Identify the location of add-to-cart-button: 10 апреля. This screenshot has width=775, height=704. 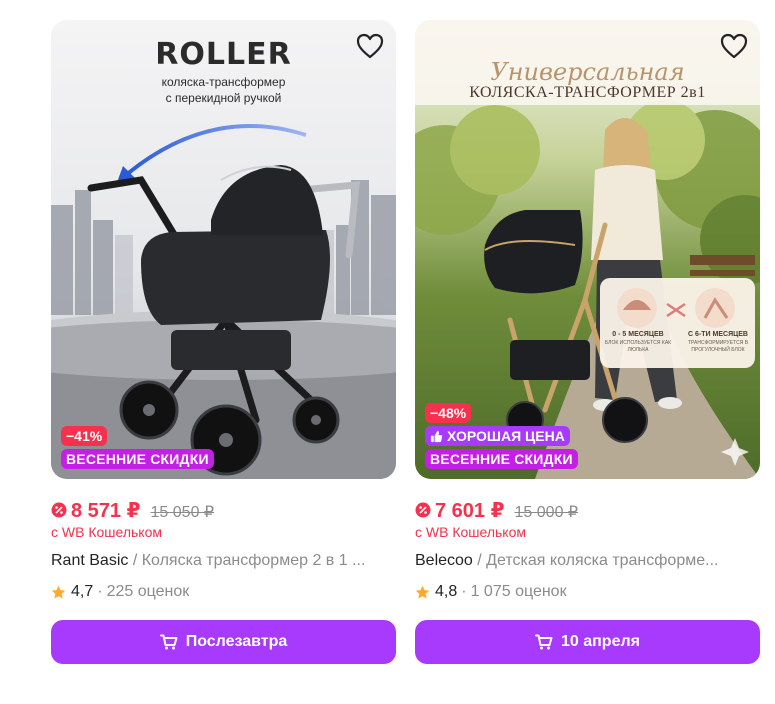
(587, 642).